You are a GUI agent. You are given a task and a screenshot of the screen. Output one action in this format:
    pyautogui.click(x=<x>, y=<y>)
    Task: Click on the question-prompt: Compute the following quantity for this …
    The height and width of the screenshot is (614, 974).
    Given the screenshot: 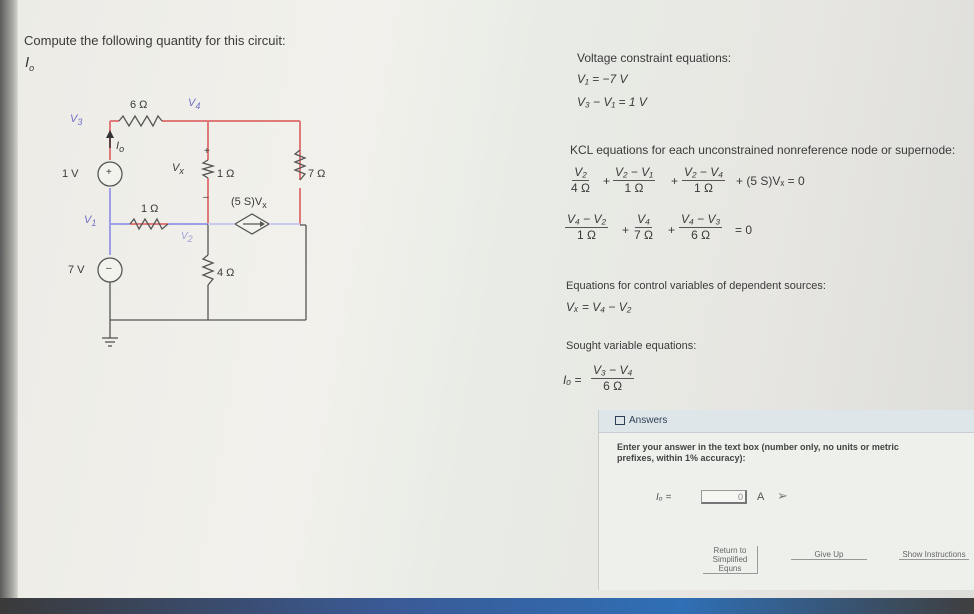 What is the action you would take?
    pyautogui.click(x=155, y=40)
    